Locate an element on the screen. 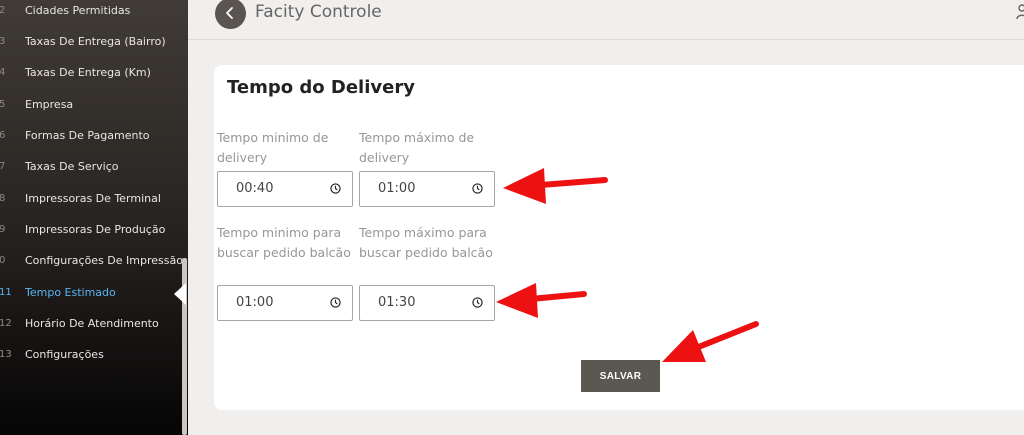 The image size is (1024, 435). sidebar-item-number: 12 is located at coordinates (6, 323).